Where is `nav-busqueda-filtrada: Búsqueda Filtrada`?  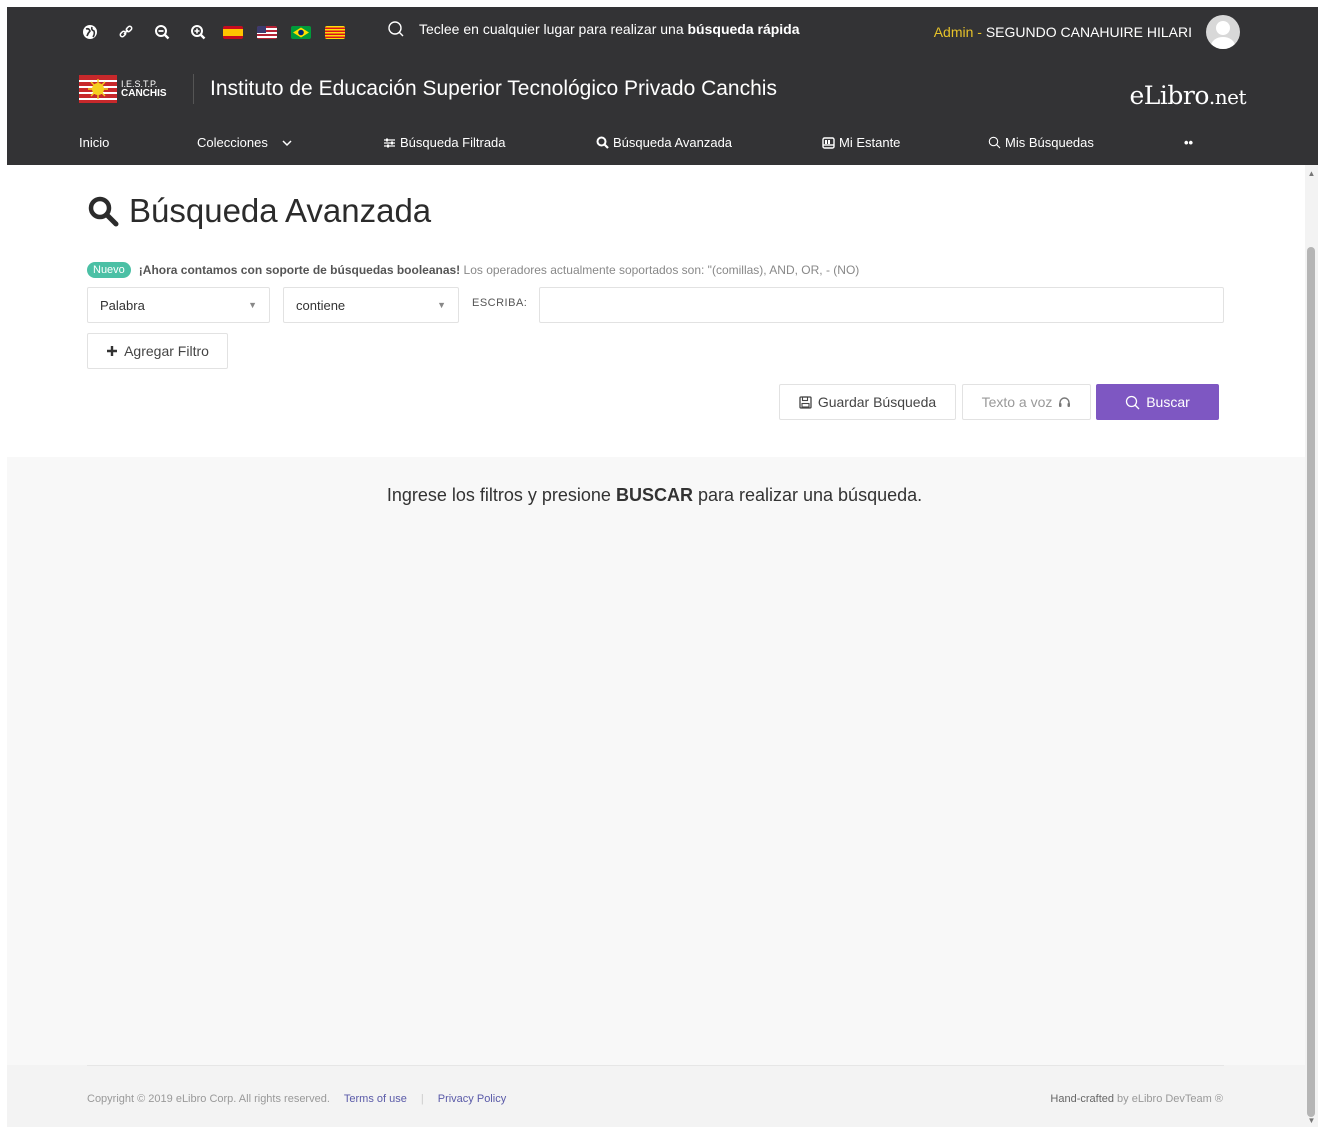 nav-busqueda-filtrada: Búsqueda Filtrada is located at coordinates (444, 142).